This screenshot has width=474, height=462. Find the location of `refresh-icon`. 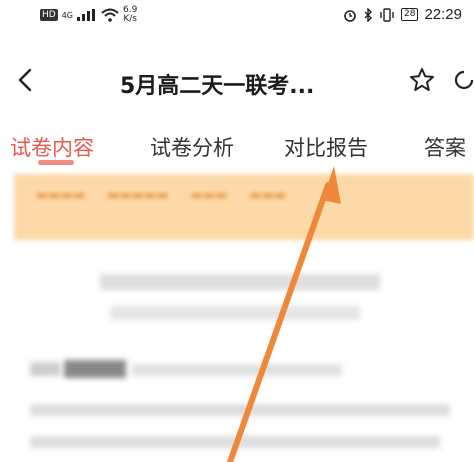

refresh-icon is located at coordinates (463, 80).